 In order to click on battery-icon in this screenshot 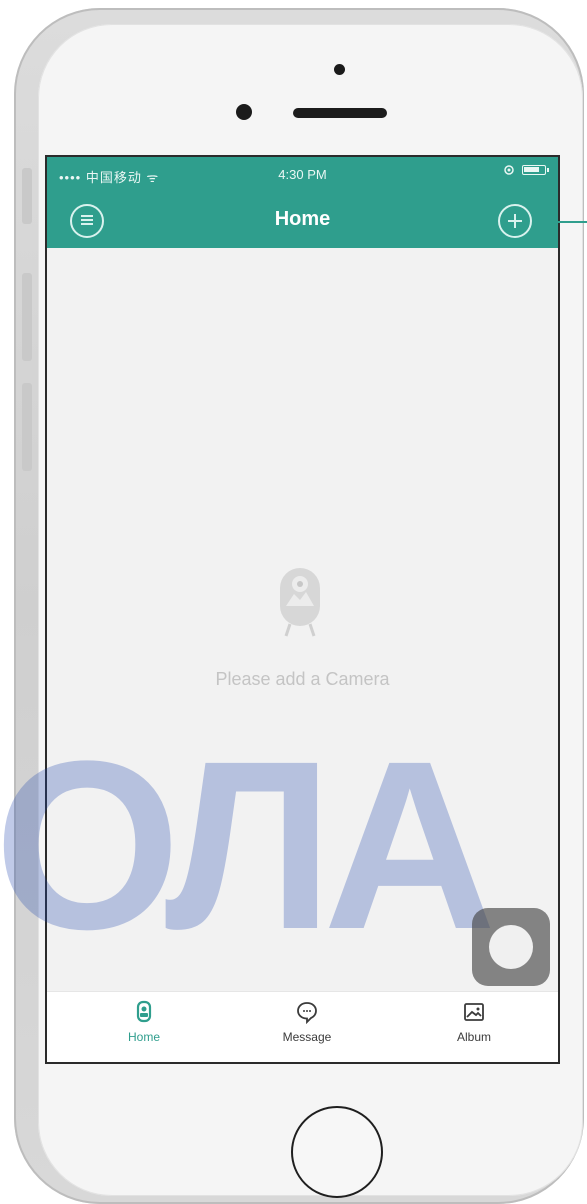, I will do `click(535, 170)`.